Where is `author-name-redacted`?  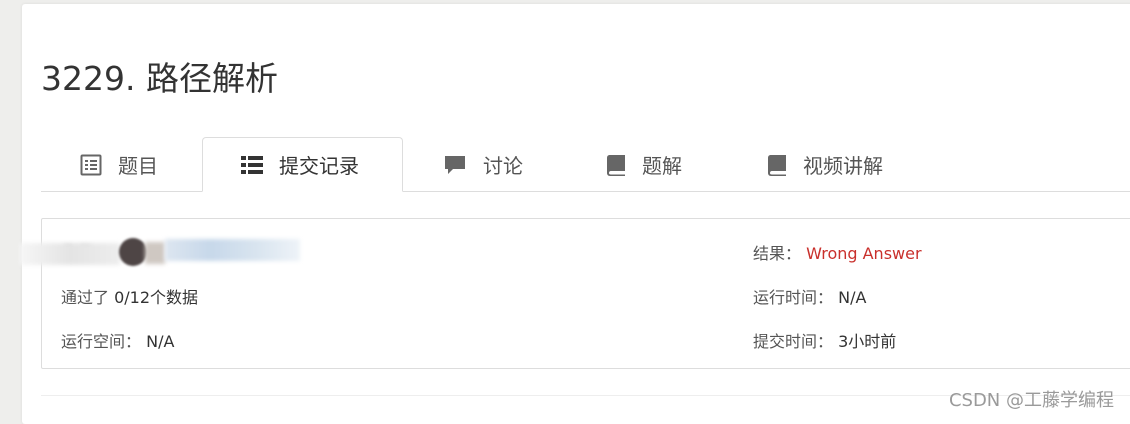 author-name-redacted is located at coordinates (232, 250).